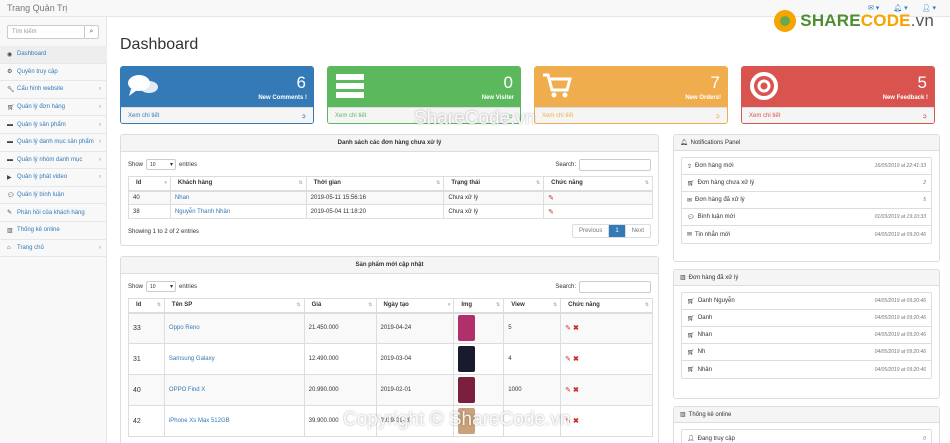  What do you see at coordinates (806, 352) in the screenshot?
I see `list-item: 🛒︎ Nh 04/05/2019 at 09:20:46` at bounding box center [806, 352].